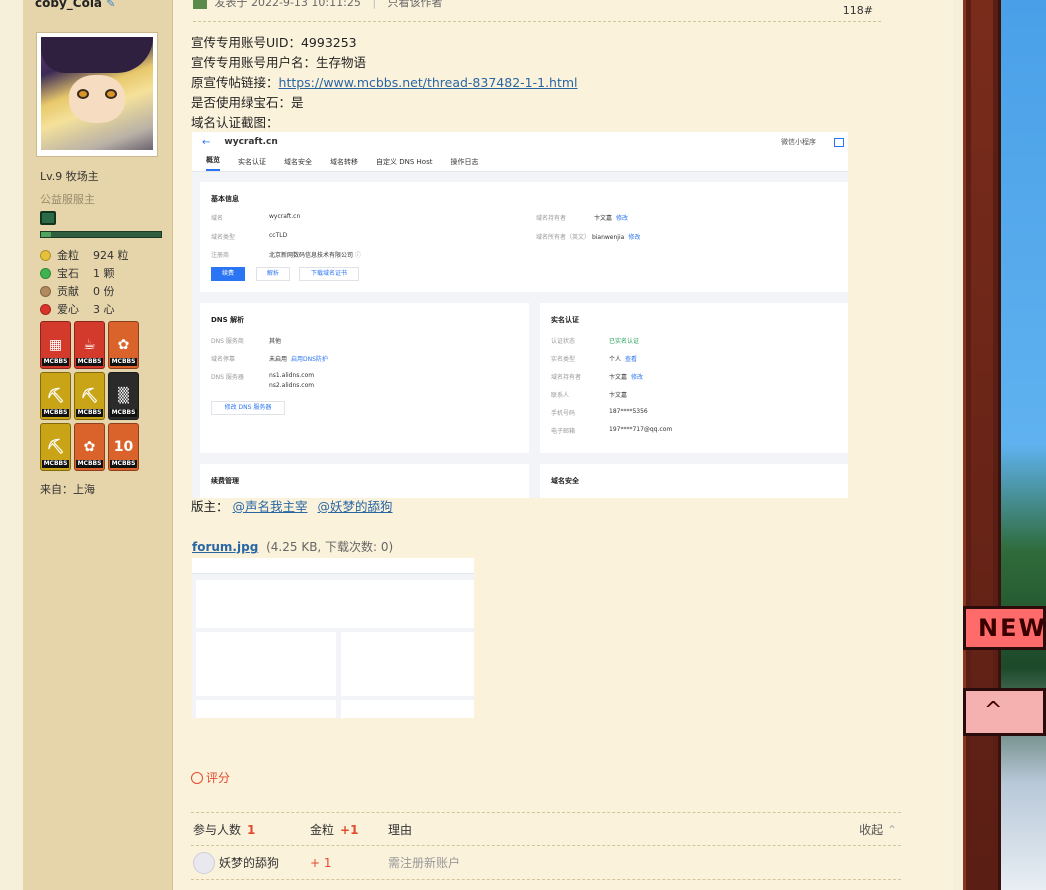  What do you see at coordinates (45, 273) in the screenshot?
I see `gem-icon` at bounding box center [45, 273].